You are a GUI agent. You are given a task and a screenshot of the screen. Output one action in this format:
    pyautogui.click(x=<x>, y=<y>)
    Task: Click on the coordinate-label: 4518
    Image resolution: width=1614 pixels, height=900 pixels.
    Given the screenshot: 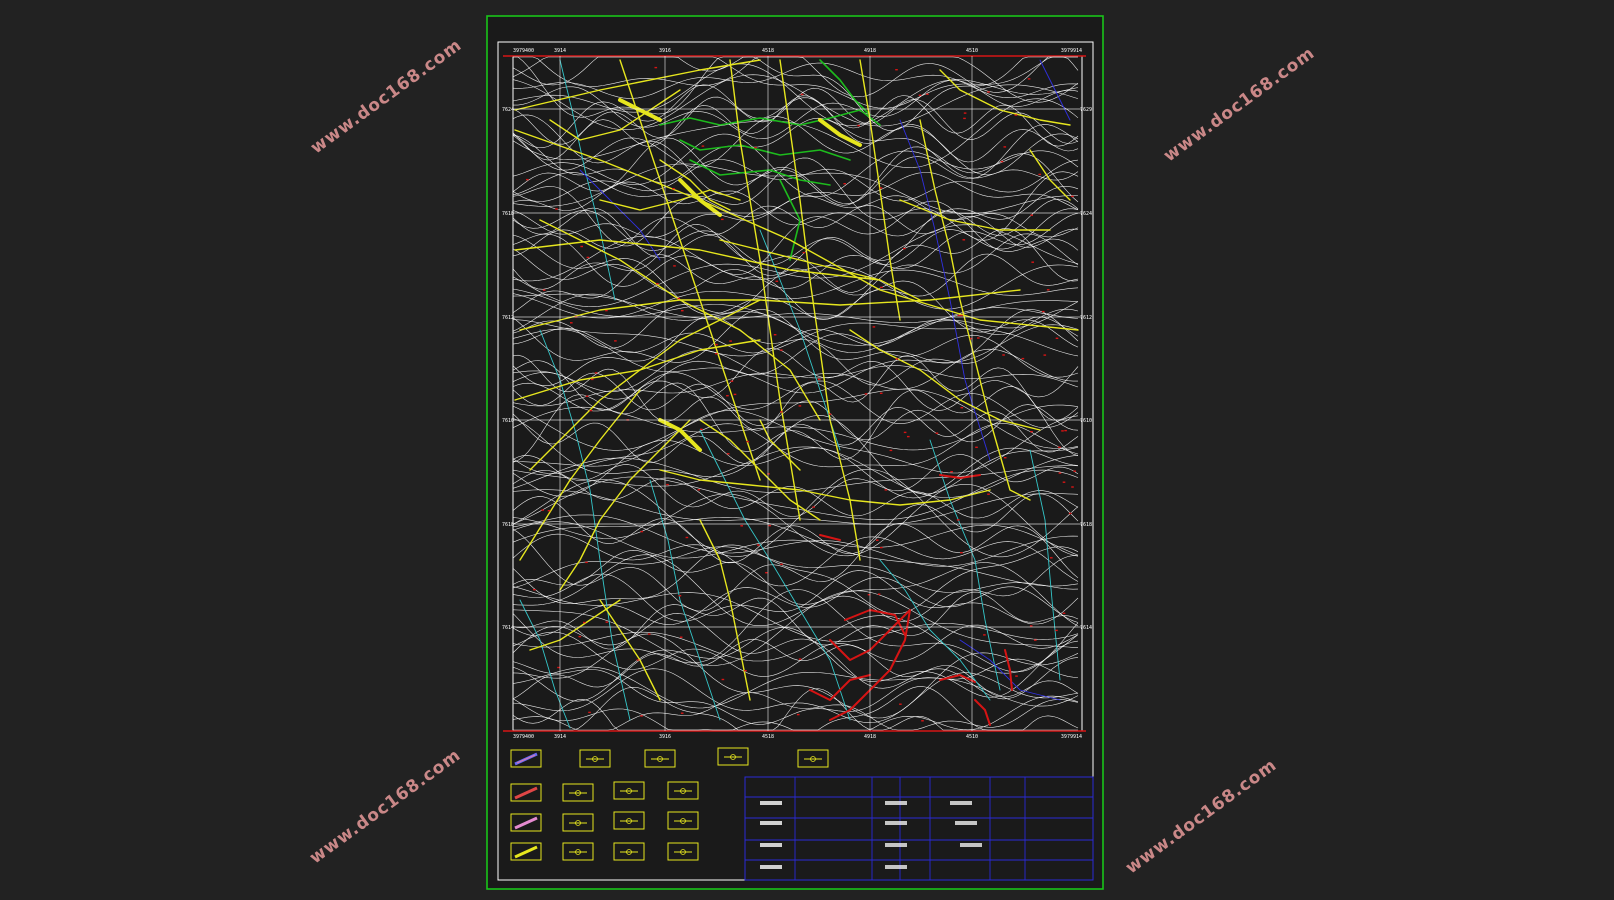 What is the action you would take?
    pyautogui.click(x=768, y=51)
    